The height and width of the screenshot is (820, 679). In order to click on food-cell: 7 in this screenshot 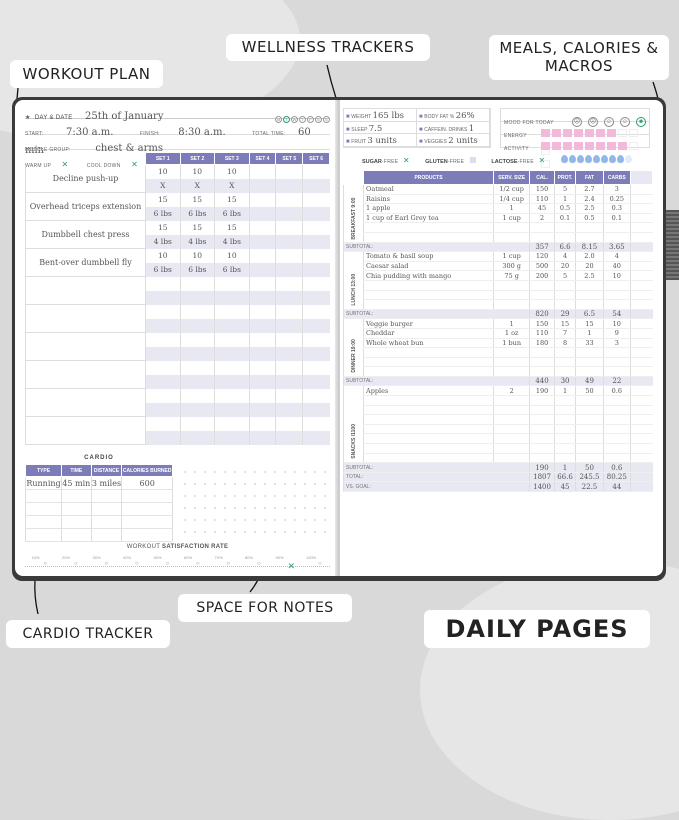, I will do `click(564, 333)`.